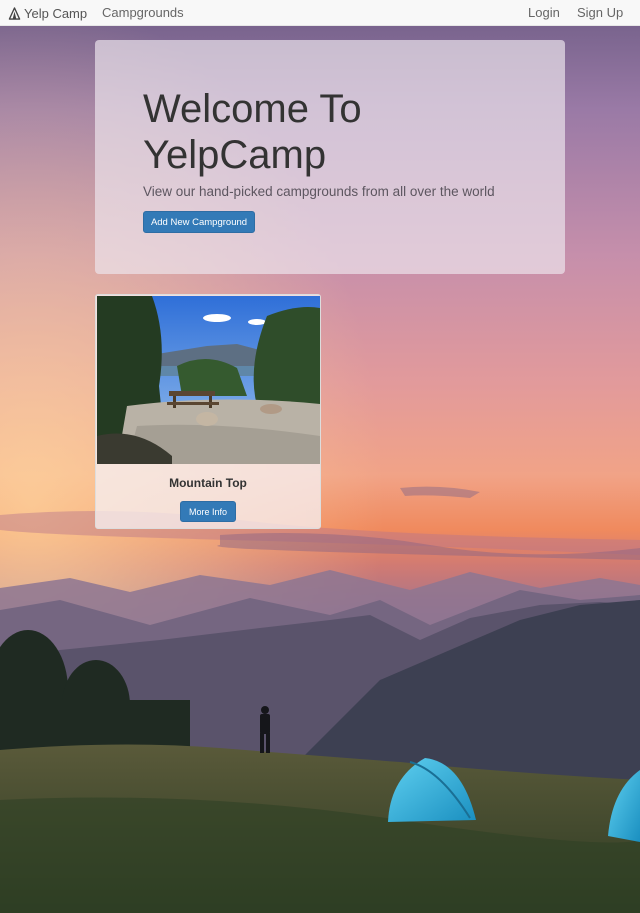  What do you see at coordinates (544, 12) in the screenshot?
I see `nav-link-login: Login` at bounding box center [544, 12].